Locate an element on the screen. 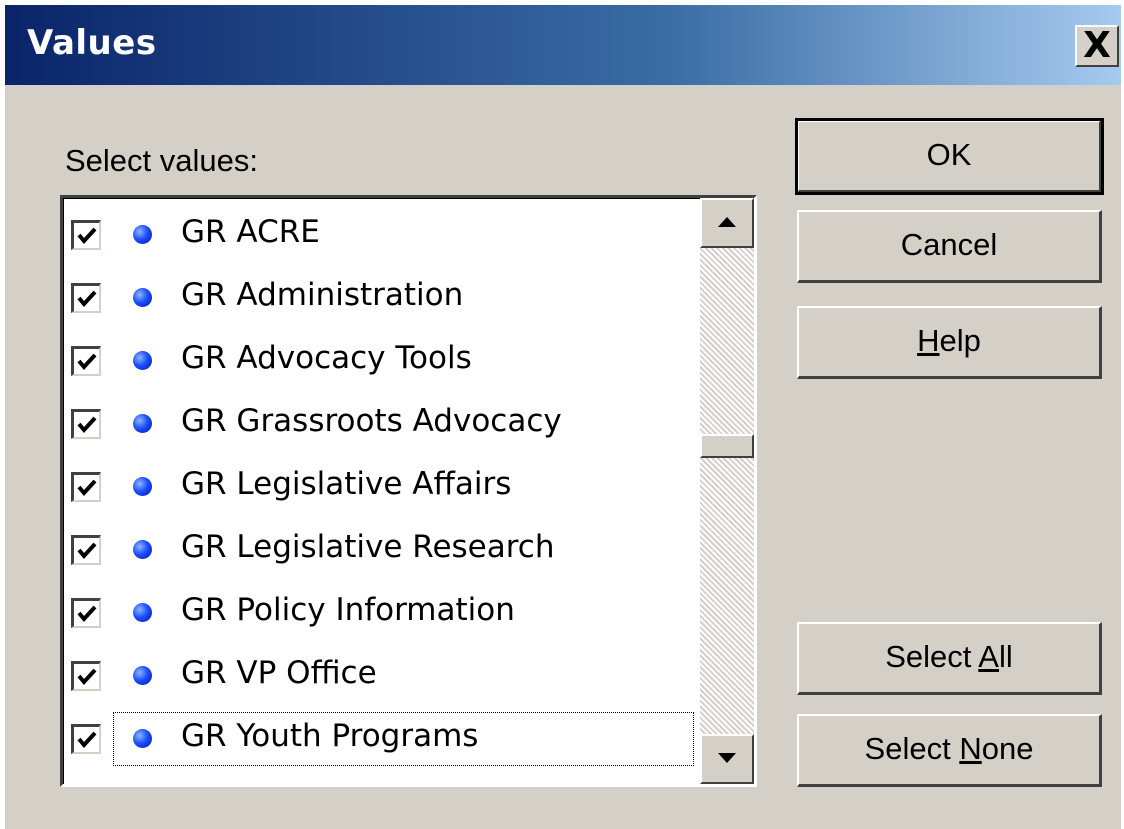 The image size is (1124, 829). ok-button-label: OK is located at coordinates (949, 154).